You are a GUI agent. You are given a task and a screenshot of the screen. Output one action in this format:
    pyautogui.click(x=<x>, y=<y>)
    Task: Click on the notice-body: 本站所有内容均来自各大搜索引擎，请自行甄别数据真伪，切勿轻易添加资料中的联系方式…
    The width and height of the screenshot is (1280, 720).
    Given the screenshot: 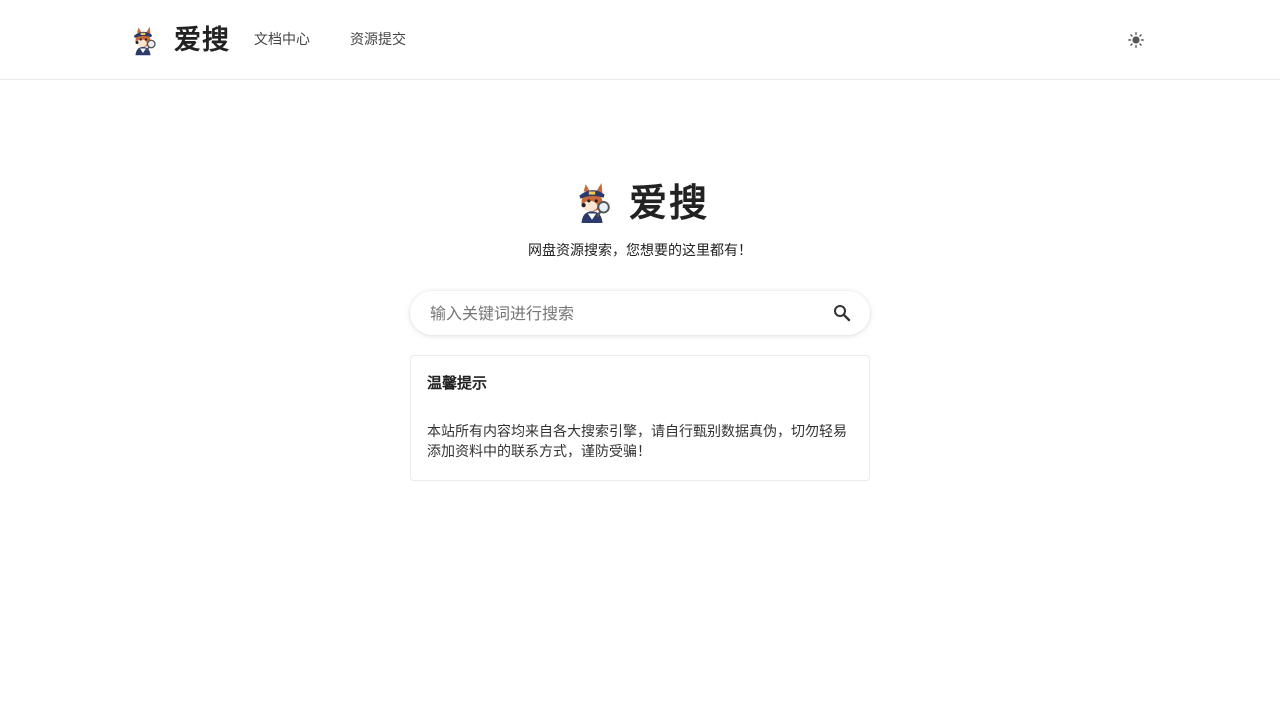 What is the action you would take?
    pyautogui.click(x=637, y=442)
    